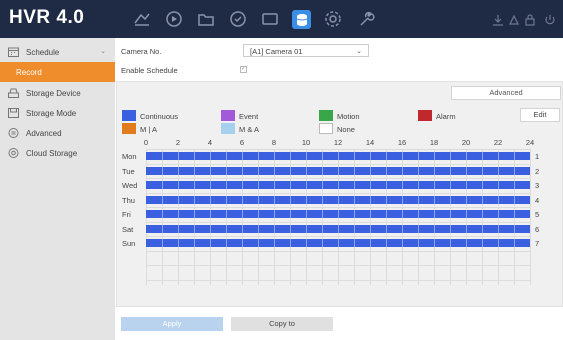  Describe the element at coordinates (274, 142) in the screenshot. I see `hour-label: 8` at that location.